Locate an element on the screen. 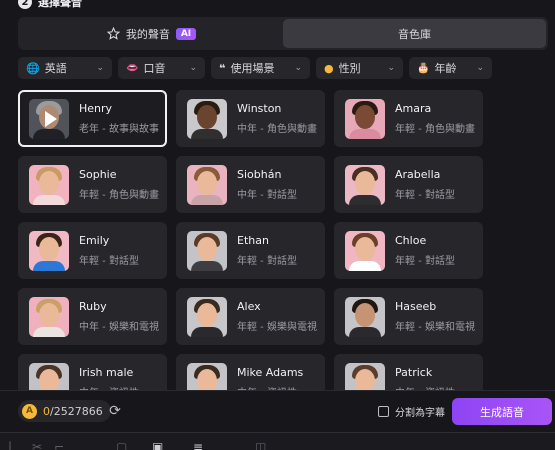 The image size is (555, 450). voice-name: Chloe is located at coordinates (411, 240).